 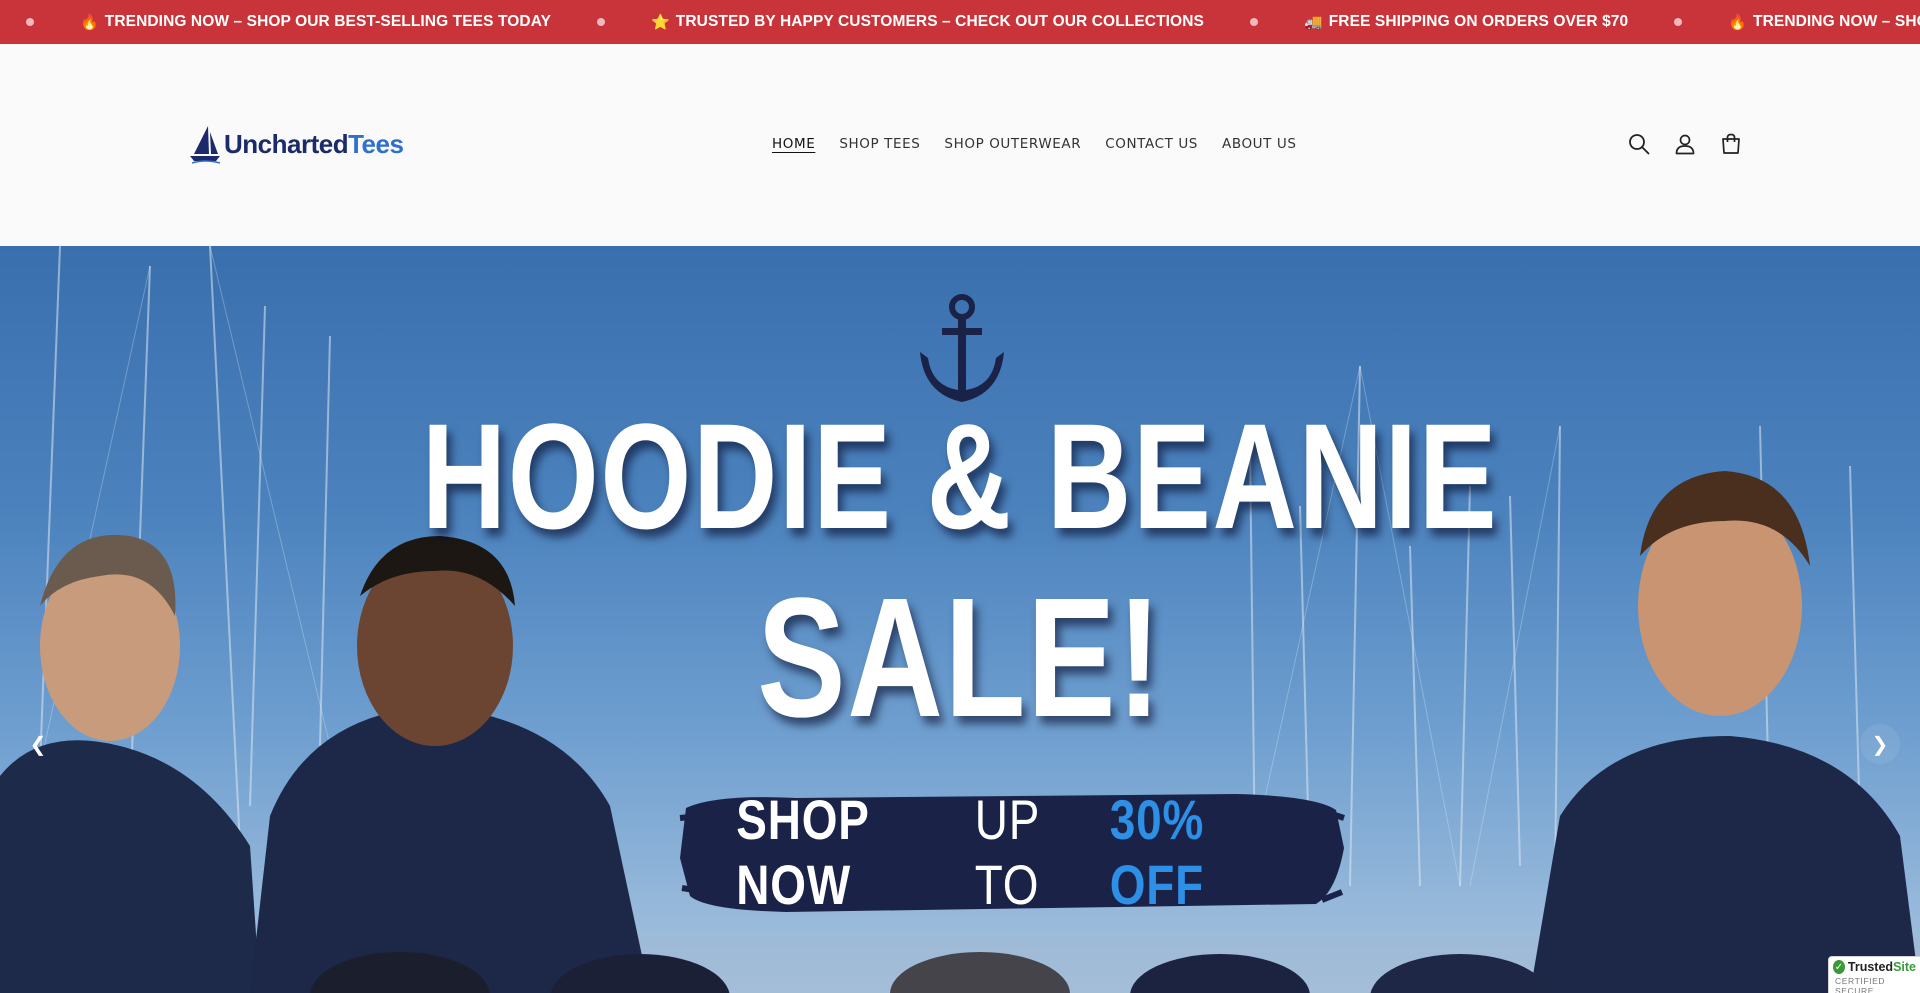 What do you see at coordinates (1012, 144) in the screenshot?
I see `nav-shop-outerwear: SHOP OUTERWEAR` at bounding box center [1012, 144].